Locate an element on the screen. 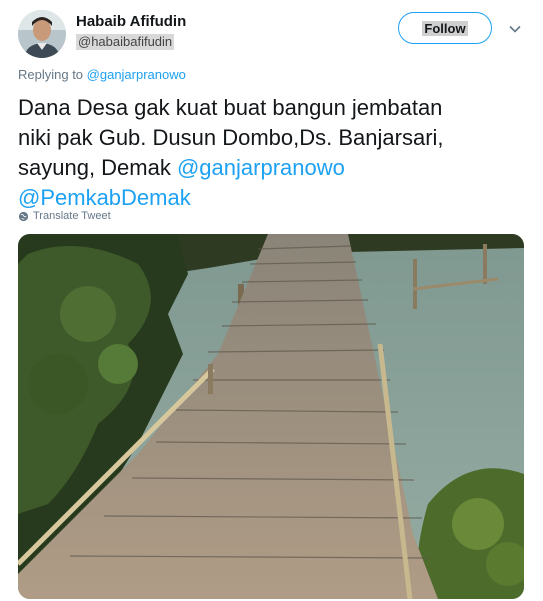 The width and height of the screenshot is (543, 601). replying-to-mention: @ganjarpranowo is located at coordinates (136, 74).